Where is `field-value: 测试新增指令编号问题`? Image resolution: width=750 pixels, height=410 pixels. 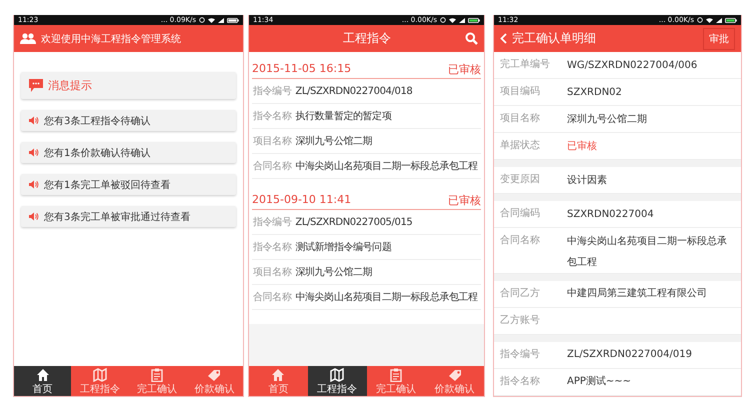 field-value: 测试新增指令编号问题 is located at coordinates (343, 247).